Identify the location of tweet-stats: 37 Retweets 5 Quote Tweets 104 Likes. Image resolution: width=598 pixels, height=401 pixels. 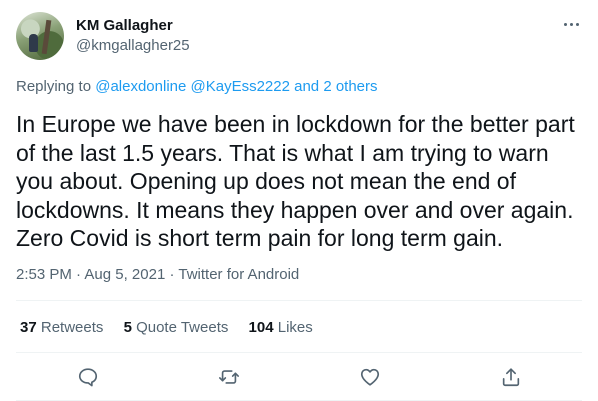
(174, 327).